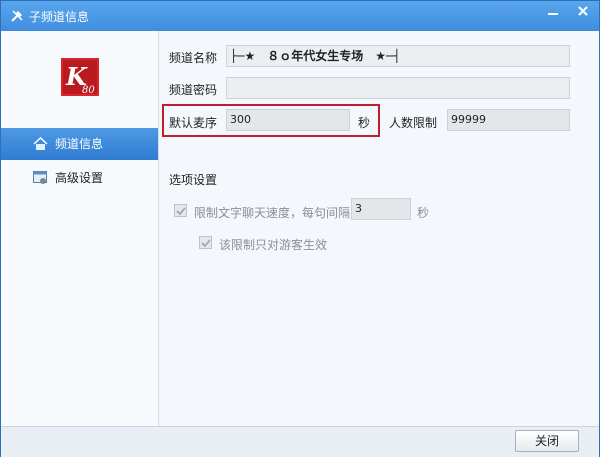  What do you see at coordinates (193, 90) in the screenshot?
I see `channel-password-label: 频道密码` at bounding box center [193, 90].